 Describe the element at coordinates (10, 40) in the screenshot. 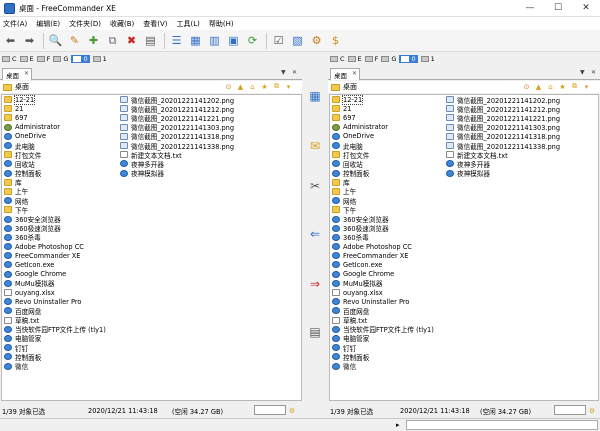

I see `back-arrow-icon: ⬅` at that location.